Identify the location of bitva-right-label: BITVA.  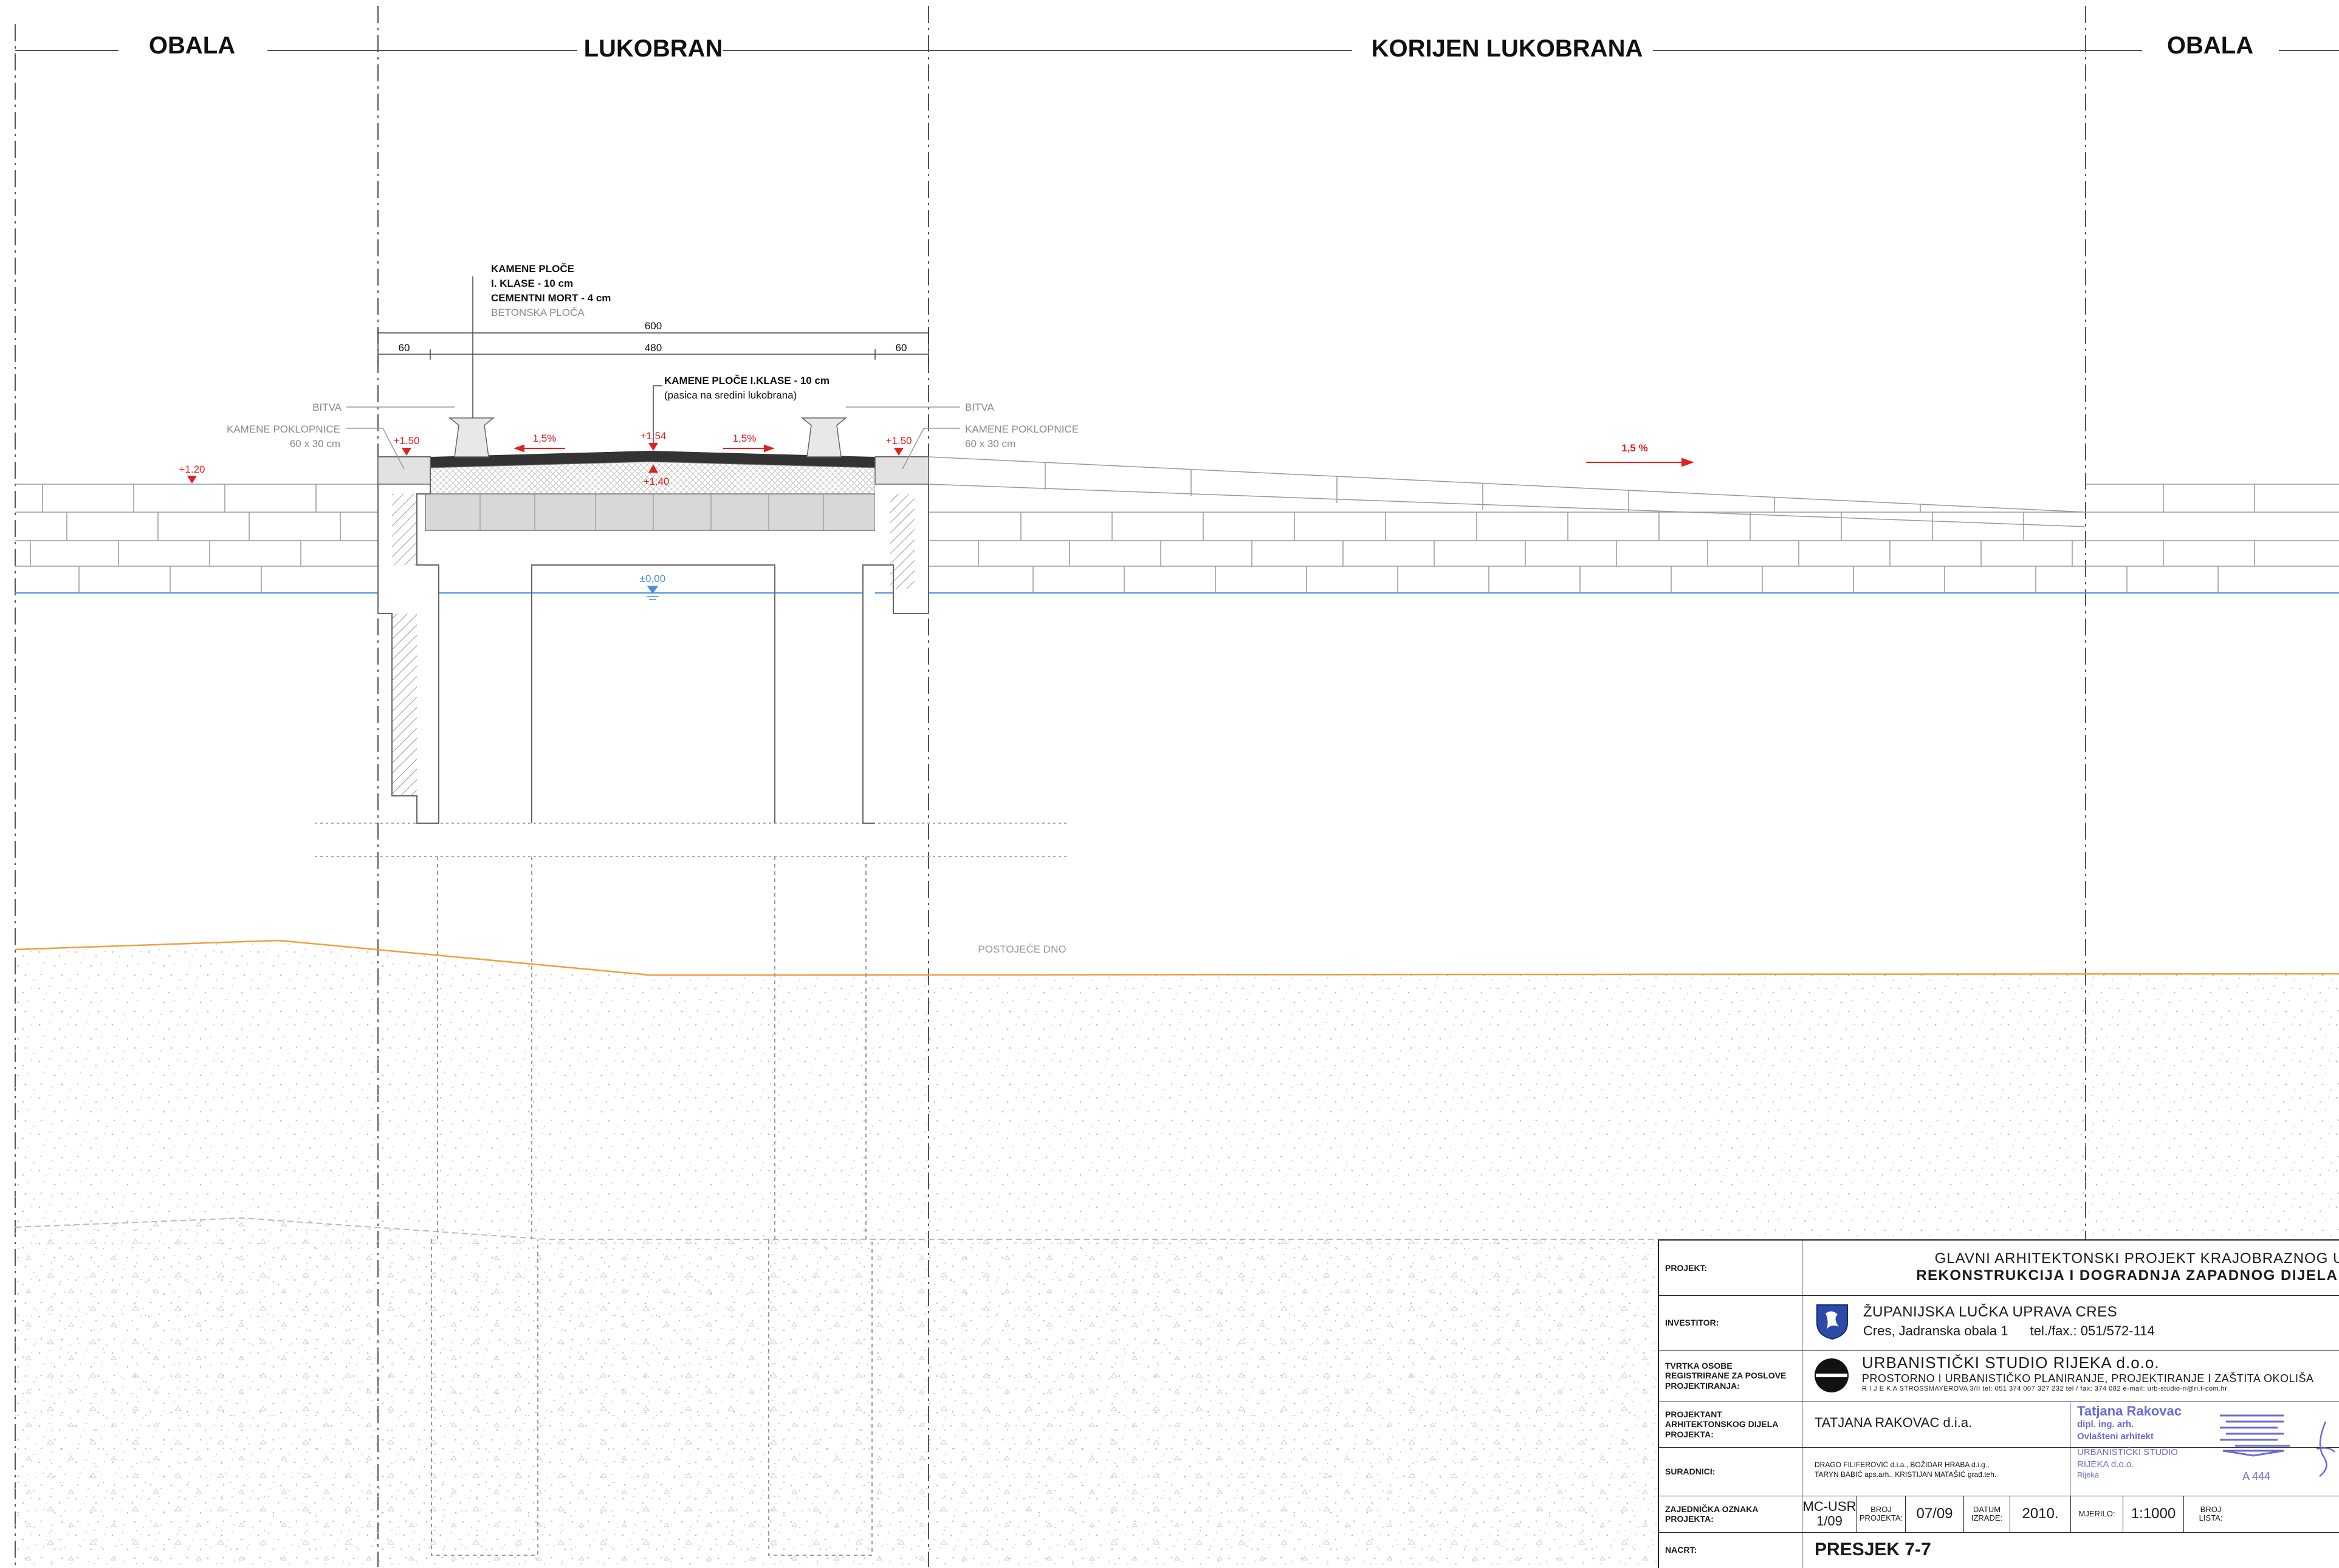
(980, 408).